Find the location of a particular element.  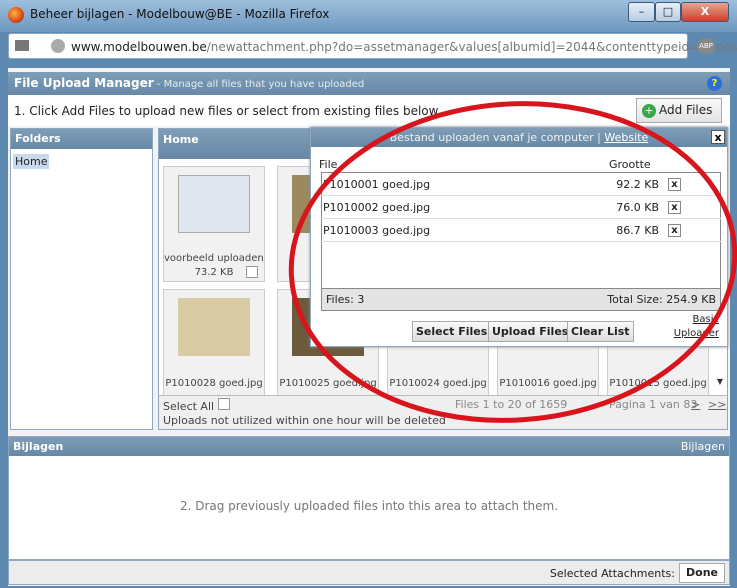

adblock-button: ABP is located at coordinates (706, 46).